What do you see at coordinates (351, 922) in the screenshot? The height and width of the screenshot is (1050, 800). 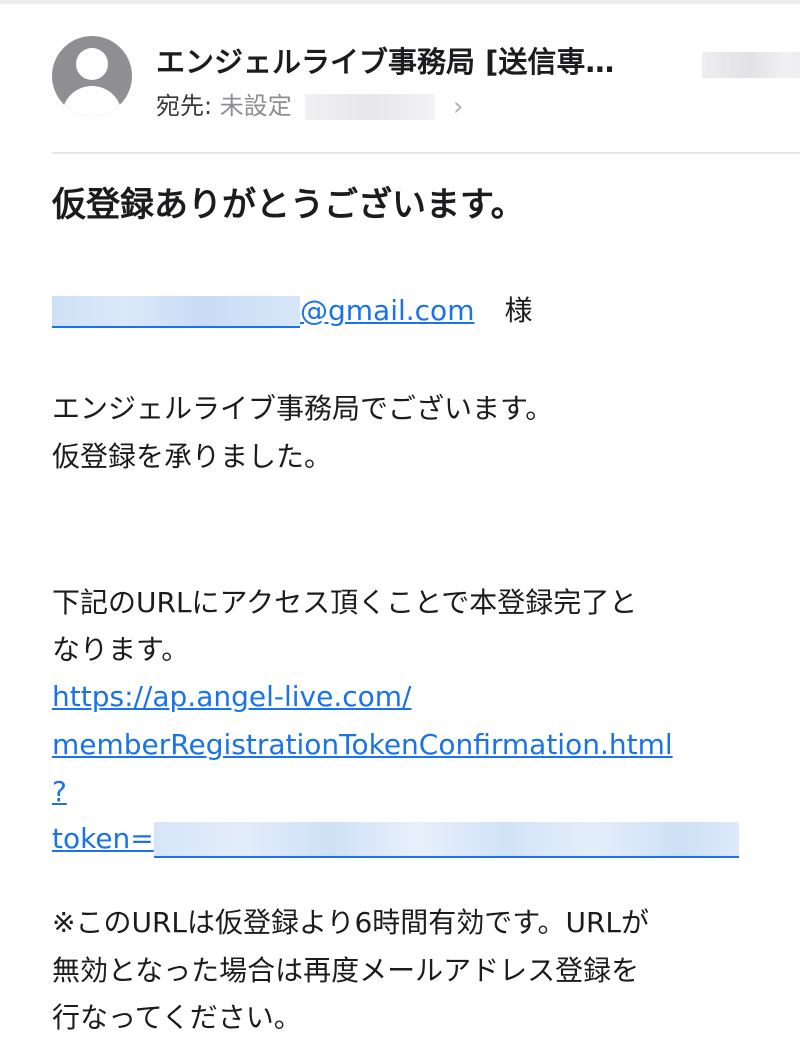 I see `note-line-1: ※このURLは仮登録より6時間有効です。URLが` at bounding box center [351, 922].